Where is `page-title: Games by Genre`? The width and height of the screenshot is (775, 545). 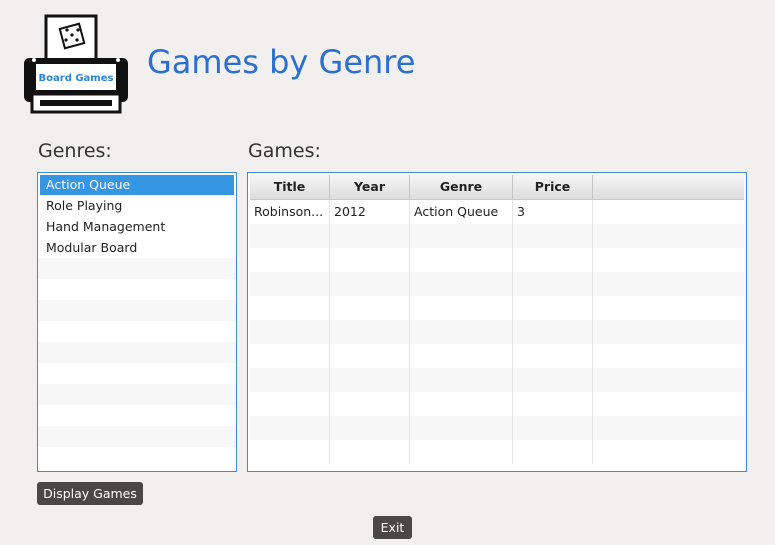 page-title: Games by Genre is located at coordinates (281, 62).